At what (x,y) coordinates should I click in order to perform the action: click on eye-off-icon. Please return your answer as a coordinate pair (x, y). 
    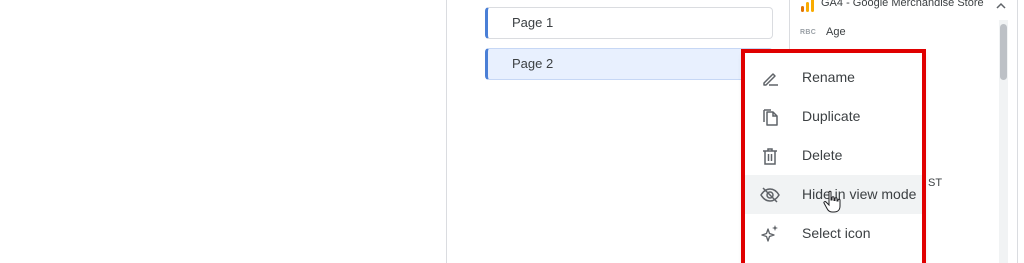
    Looking at the image, I should click on (770, 195).